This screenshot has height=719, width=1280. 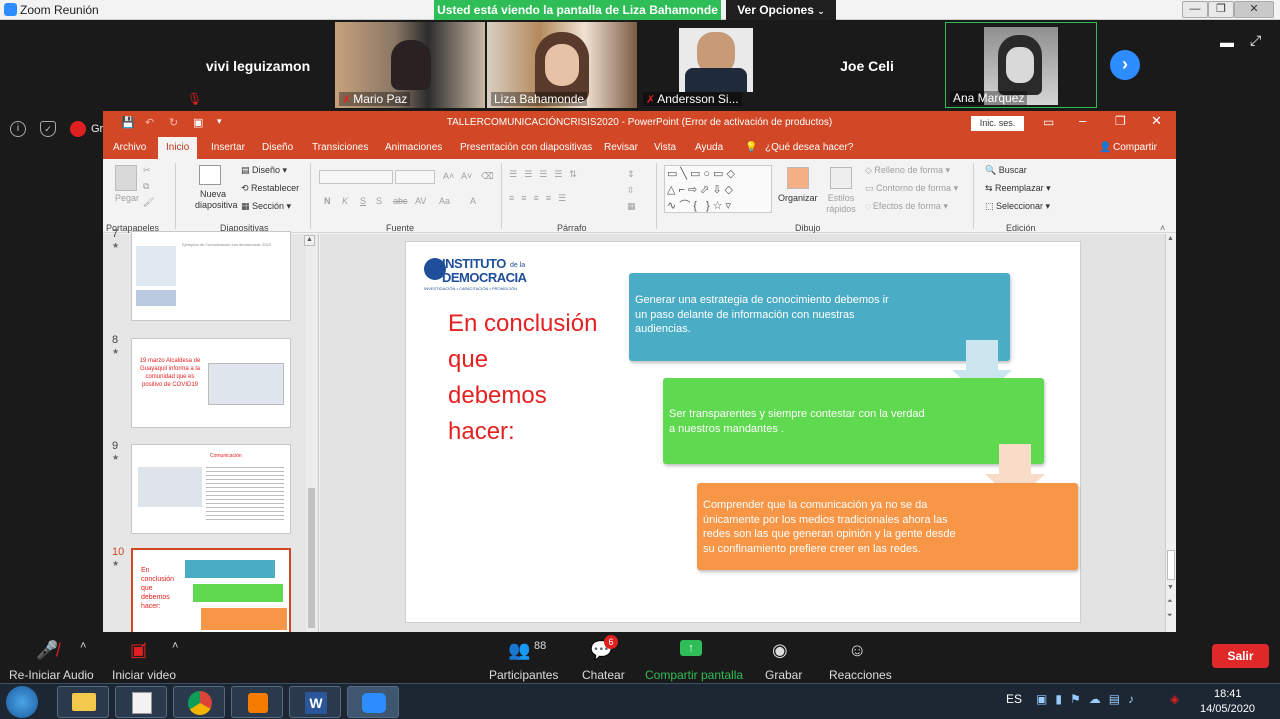 I want to click on mic-muted-icon: 🎤̸, so click(x=47, y=650).